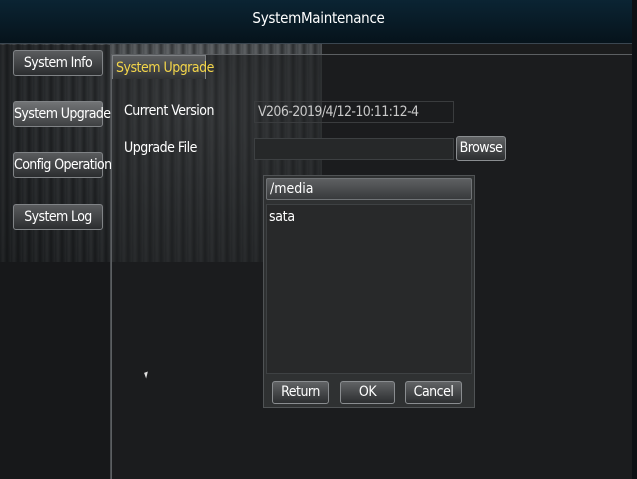 This screenshot has width=637, height=479. Describe the element at coordinates (62, 114) in the screenshot. I see `sidebar-item-system-upgrade: System Upgrade` at that location.